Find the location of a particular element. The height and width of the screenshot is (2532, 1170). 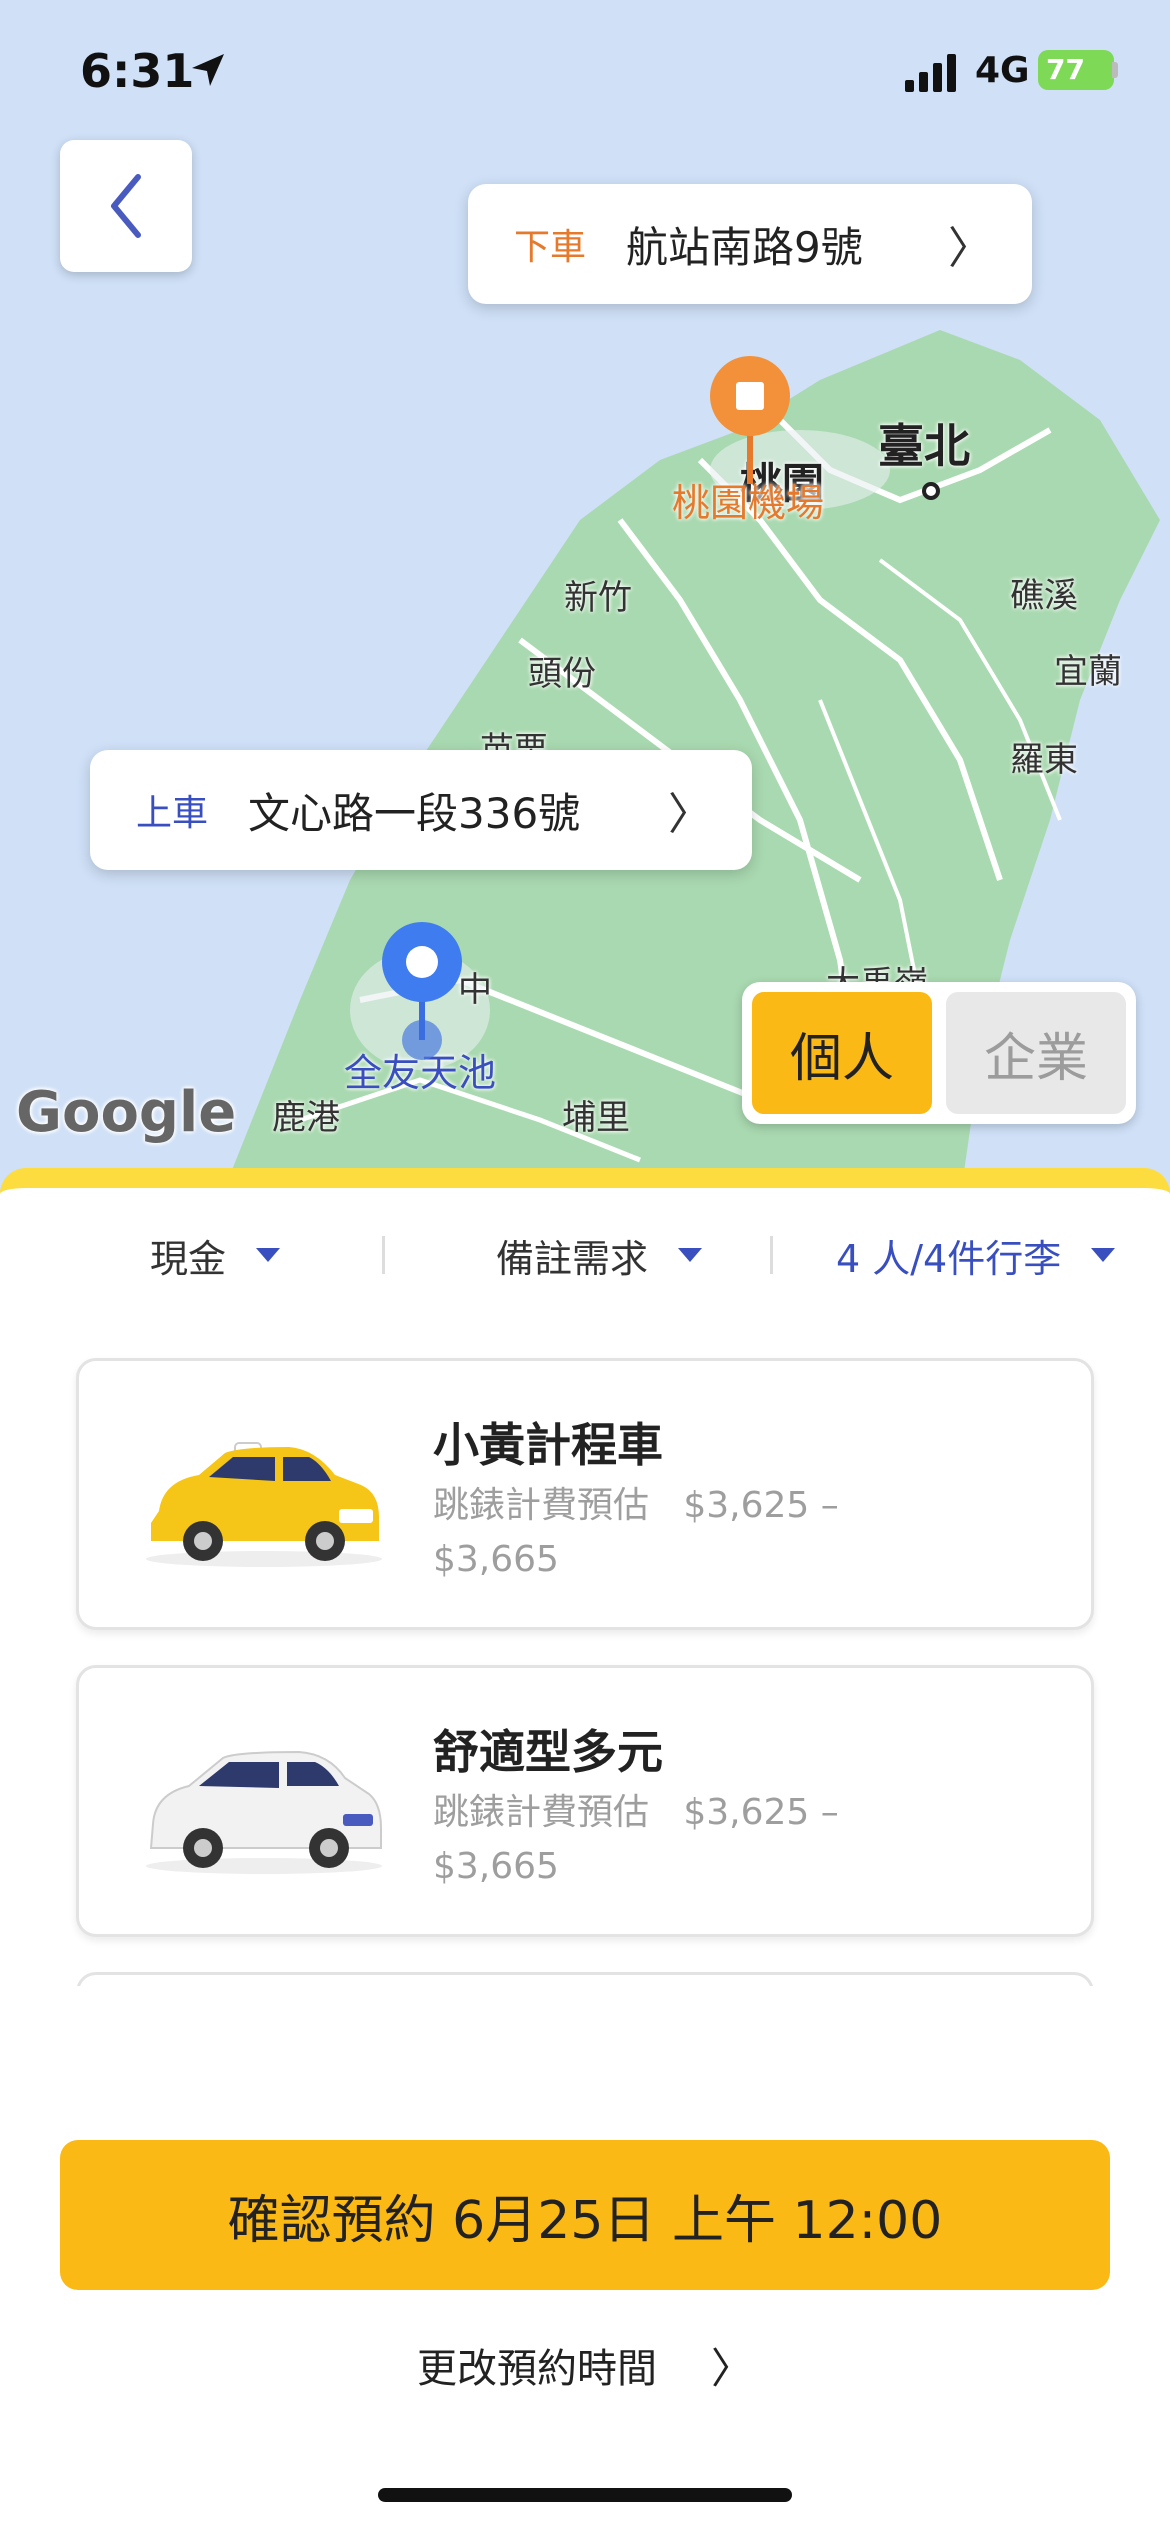

location-arrow-icon is located at coordinates (208, 70).